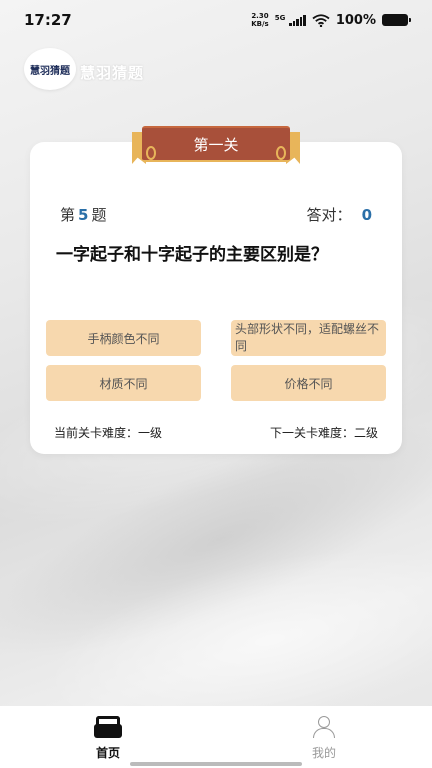  Describe the element at coordinates (216, 764) in the screenshot. I see `home-indicator` at that location.